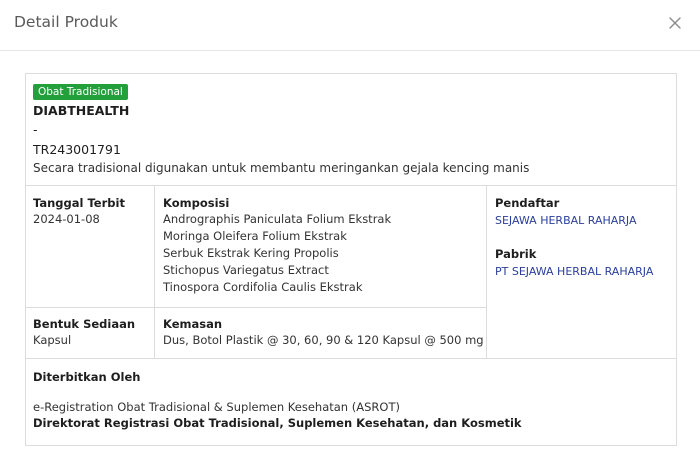  I want to click on composition-item: Moringa Oleifera Folium Ekstrak, so click(255, 236).